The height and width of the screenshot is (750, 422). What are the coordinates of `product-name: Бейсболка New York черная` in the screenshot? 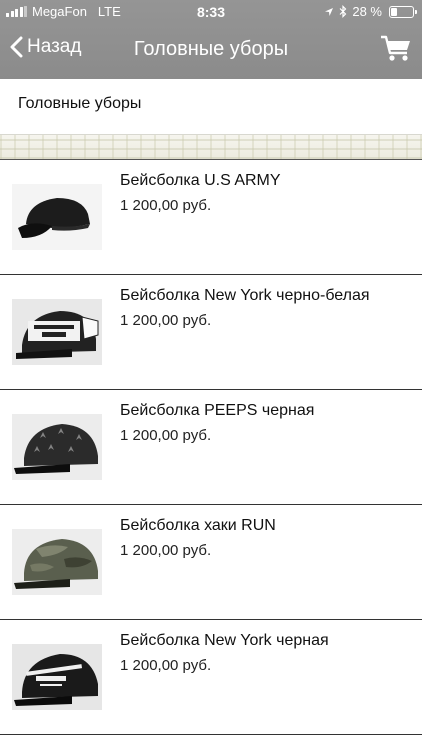 It's located at (224, 640).